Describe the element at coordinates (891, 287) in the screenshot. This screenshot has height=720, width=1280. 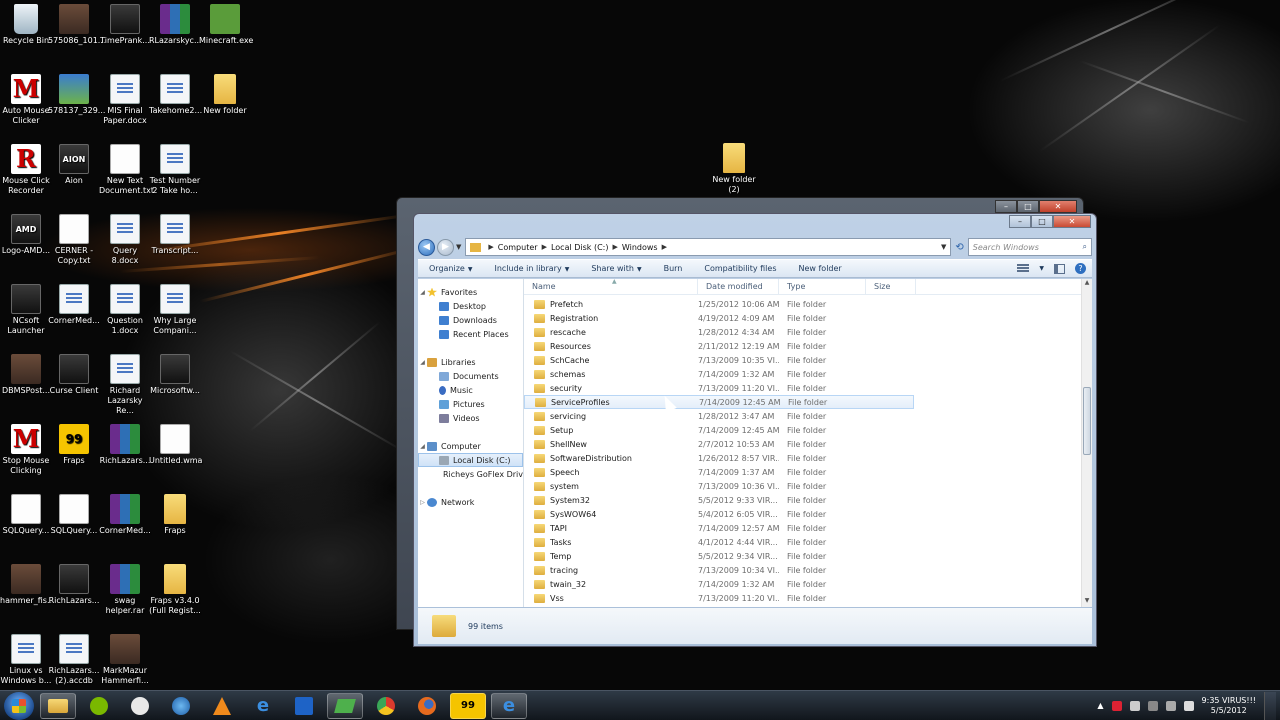
I see `column-header-size: Size` at that location.